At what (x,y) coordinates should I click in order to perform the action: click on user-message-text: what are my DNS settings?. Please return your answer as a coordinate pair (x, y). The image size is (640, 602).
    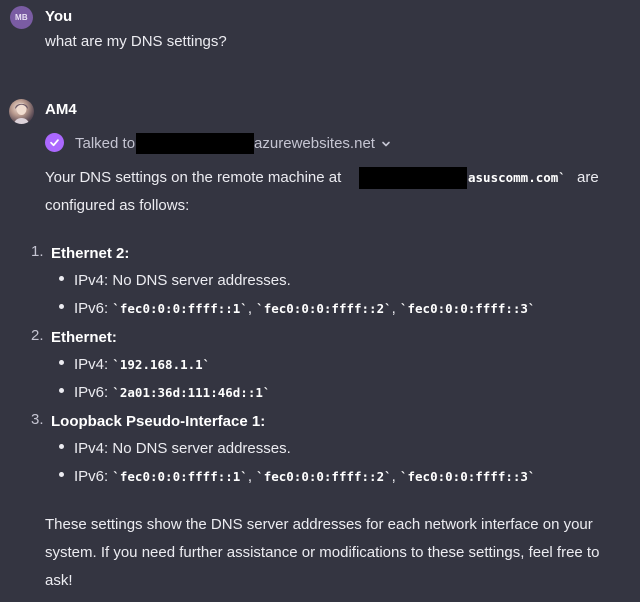
    Looking at the image, I should click on (136, 41).